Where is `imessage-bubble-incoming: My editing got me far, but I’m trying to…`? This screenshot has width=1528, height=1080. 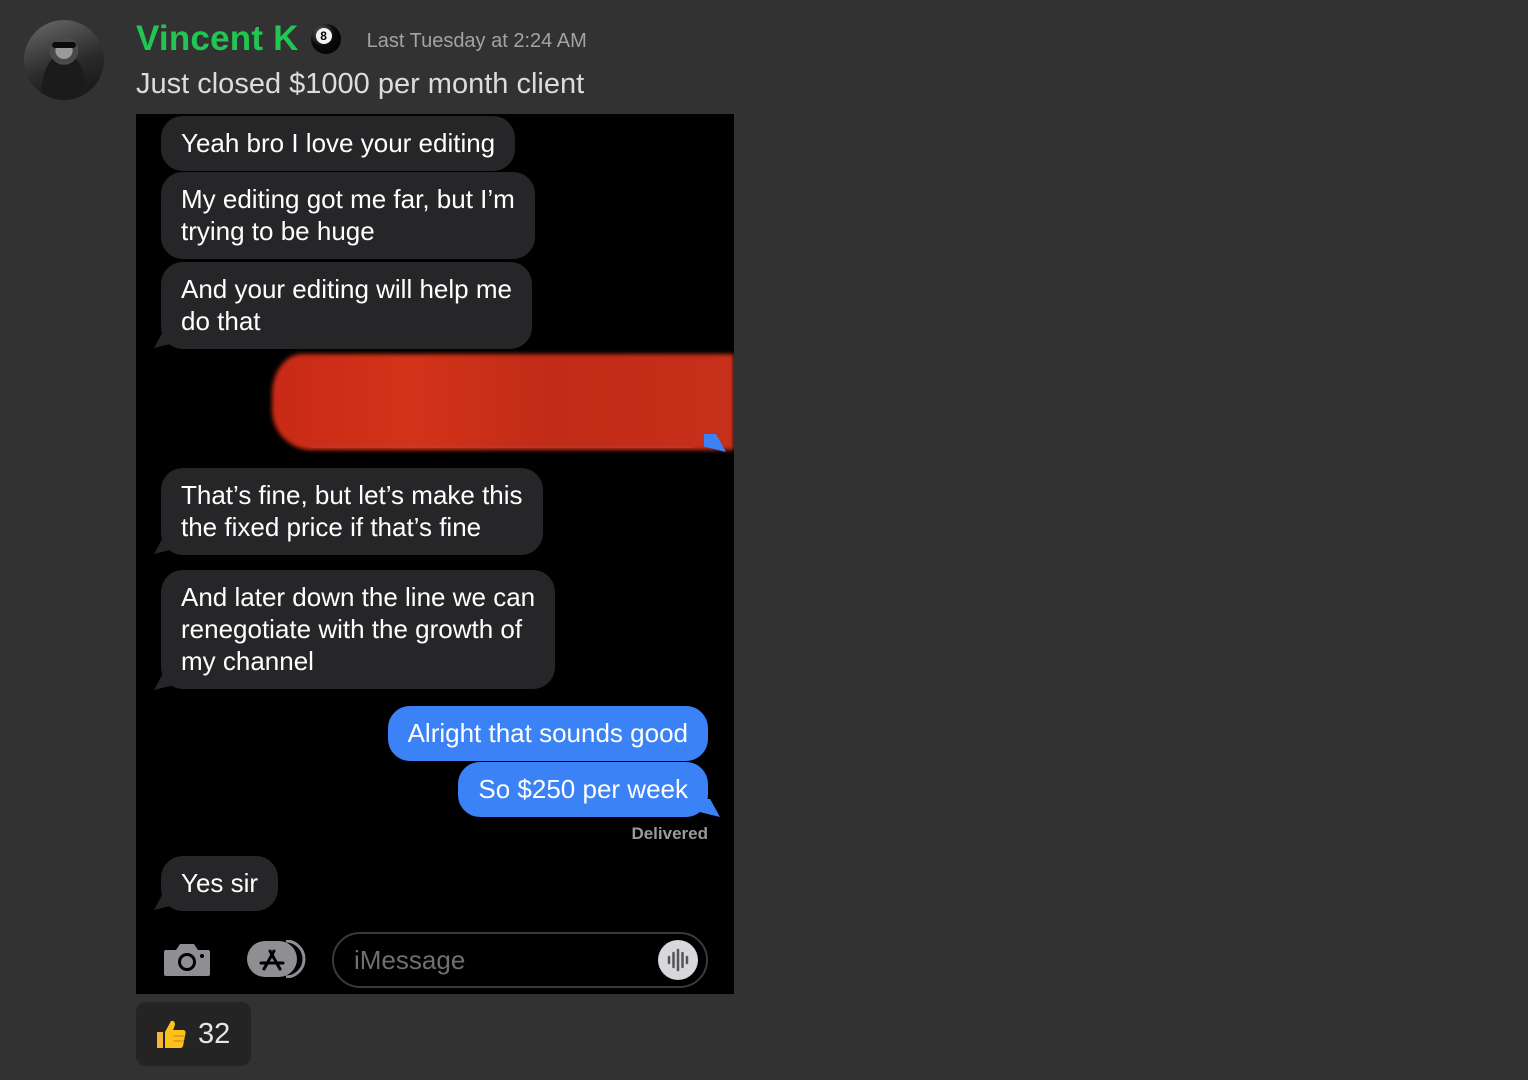 imessage-bubble-incoming: My editing got me far, but I’m trying to… is located at coordinates (348, 215).